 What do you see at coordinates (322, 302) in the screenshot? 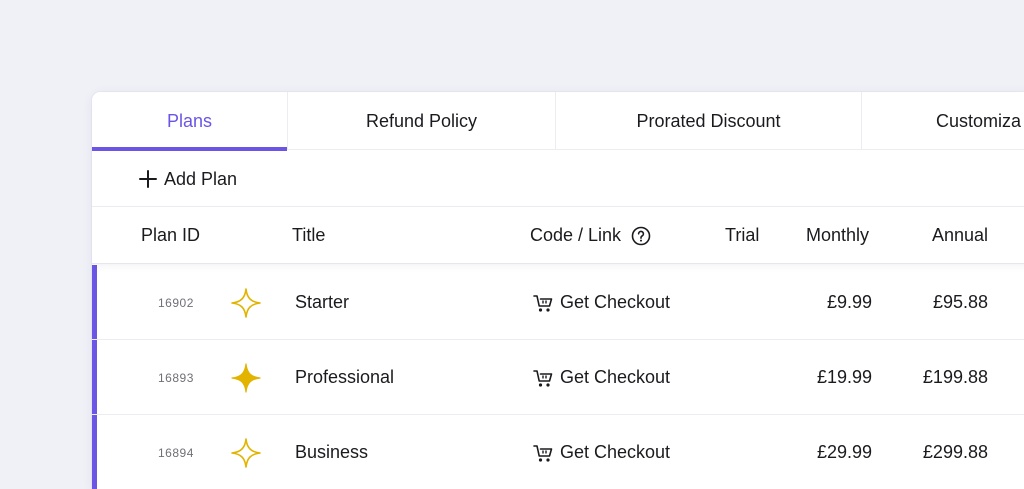
I see `plan-title: Starter` at bounding box center [322, 302].